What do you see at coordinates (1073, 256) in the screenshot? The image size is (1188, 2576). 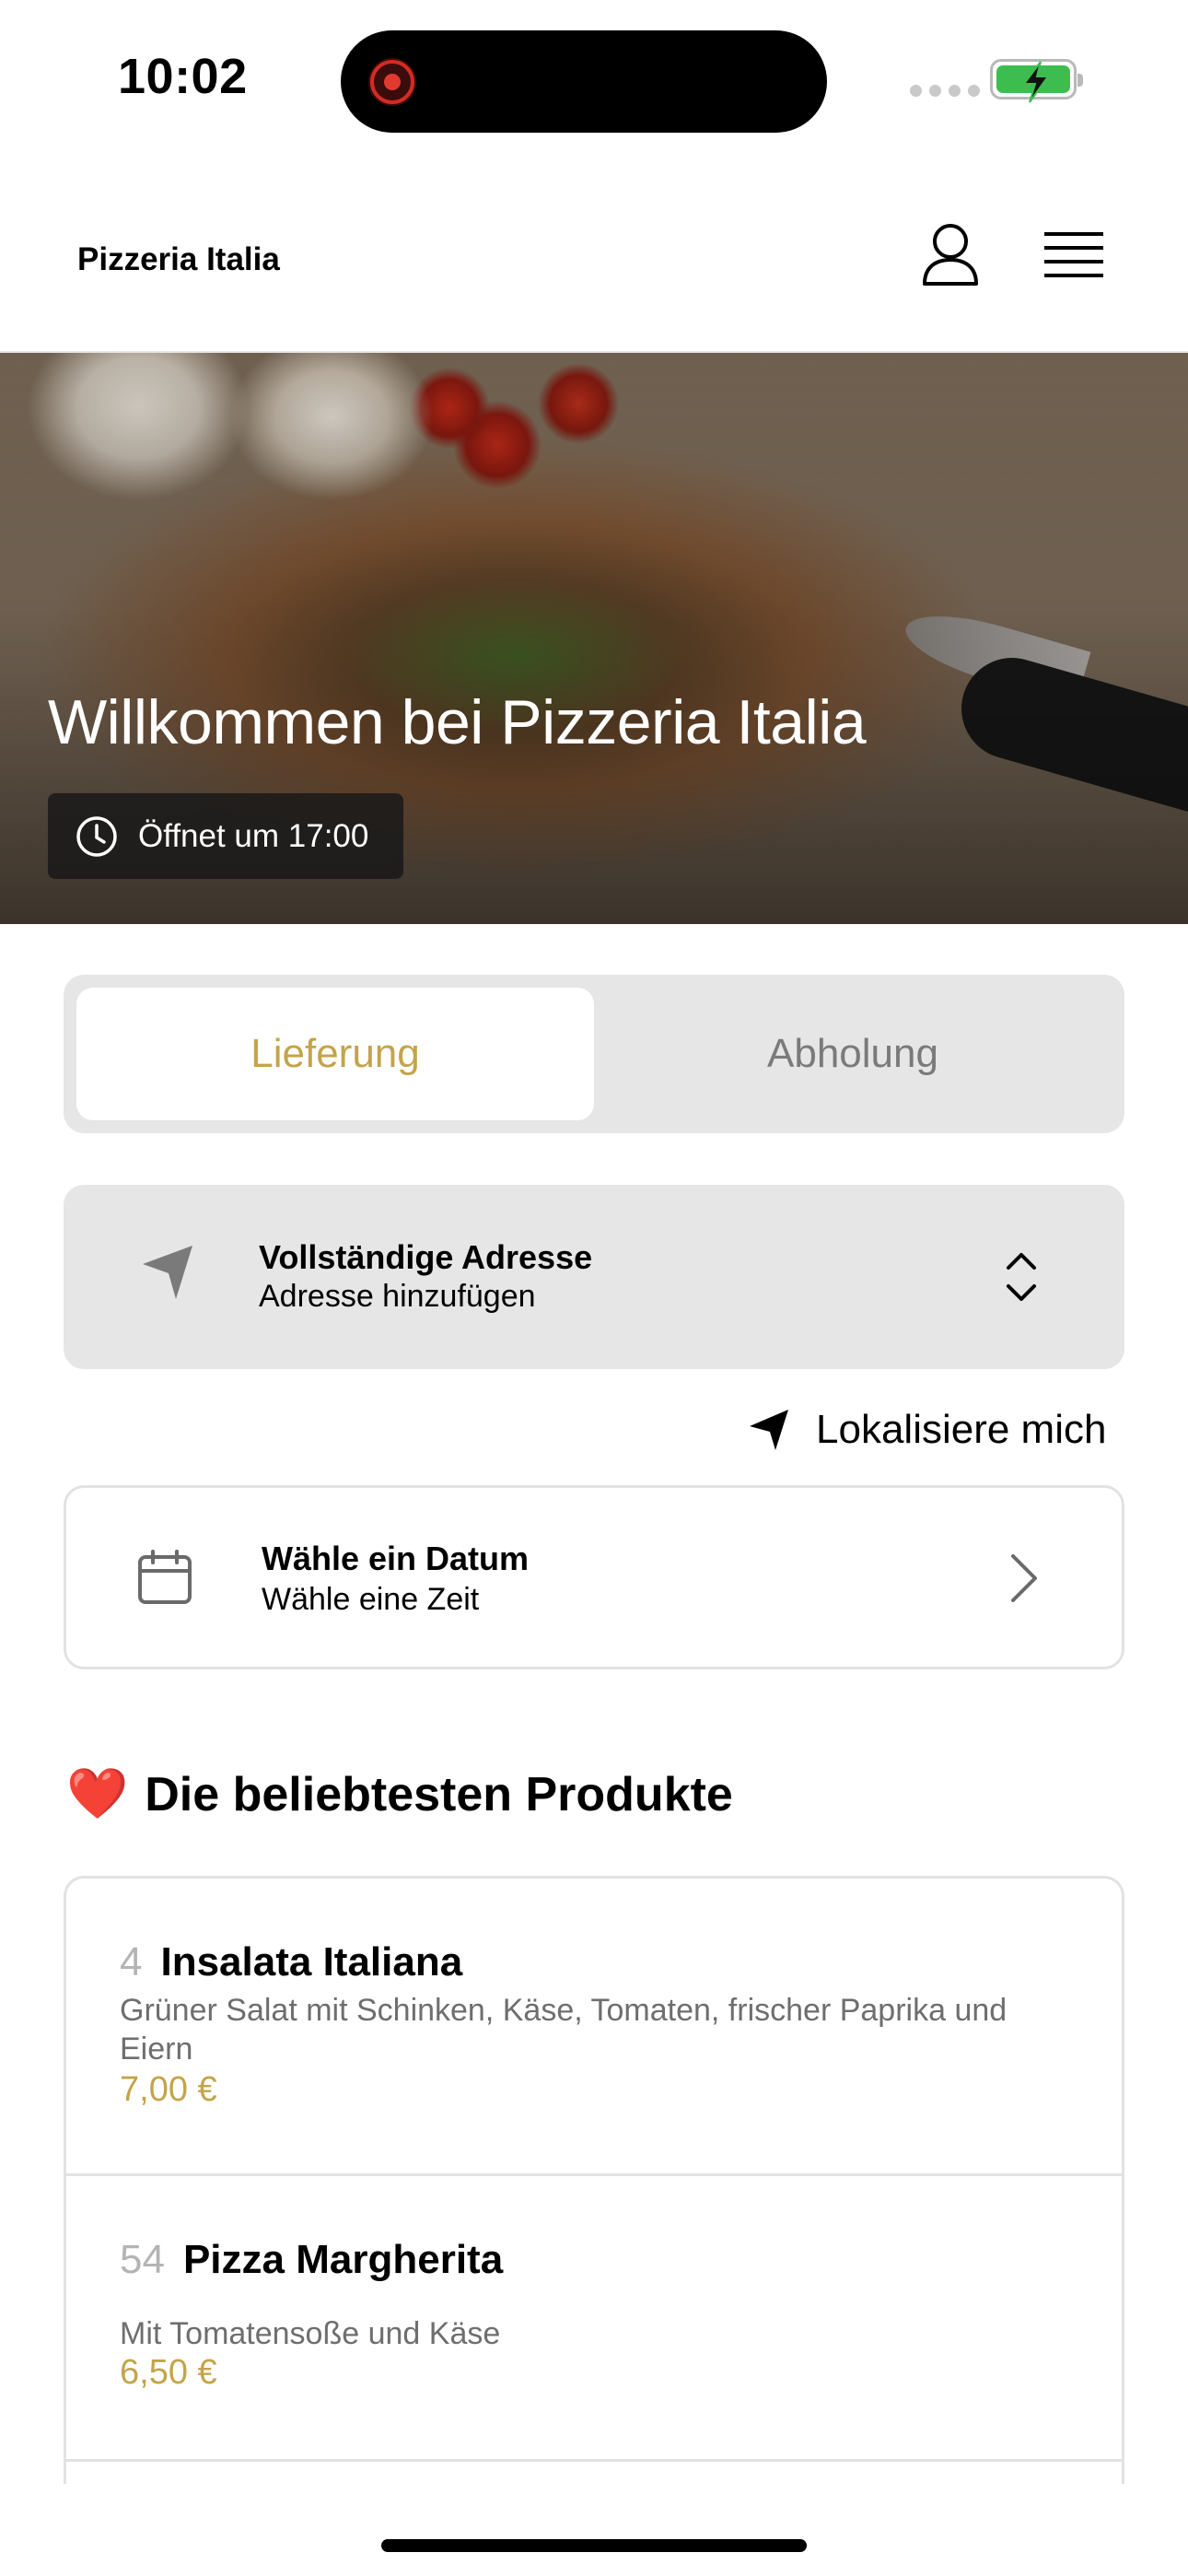 I see `menu-icon` at bounding box center [1073, 256].